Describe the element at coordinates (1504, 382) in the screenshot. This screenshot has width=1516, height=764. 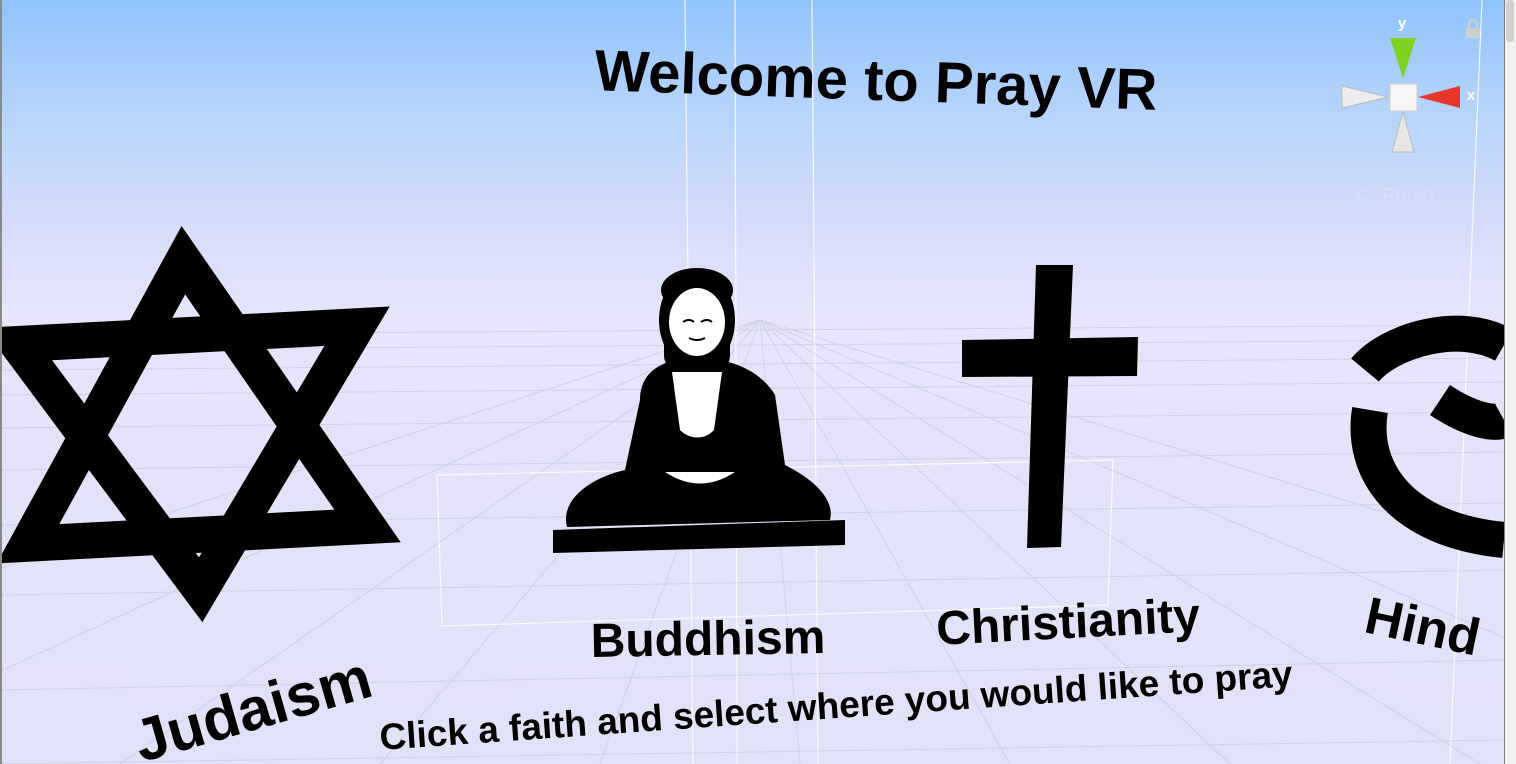
I see `scrollbar-divider` at that location.